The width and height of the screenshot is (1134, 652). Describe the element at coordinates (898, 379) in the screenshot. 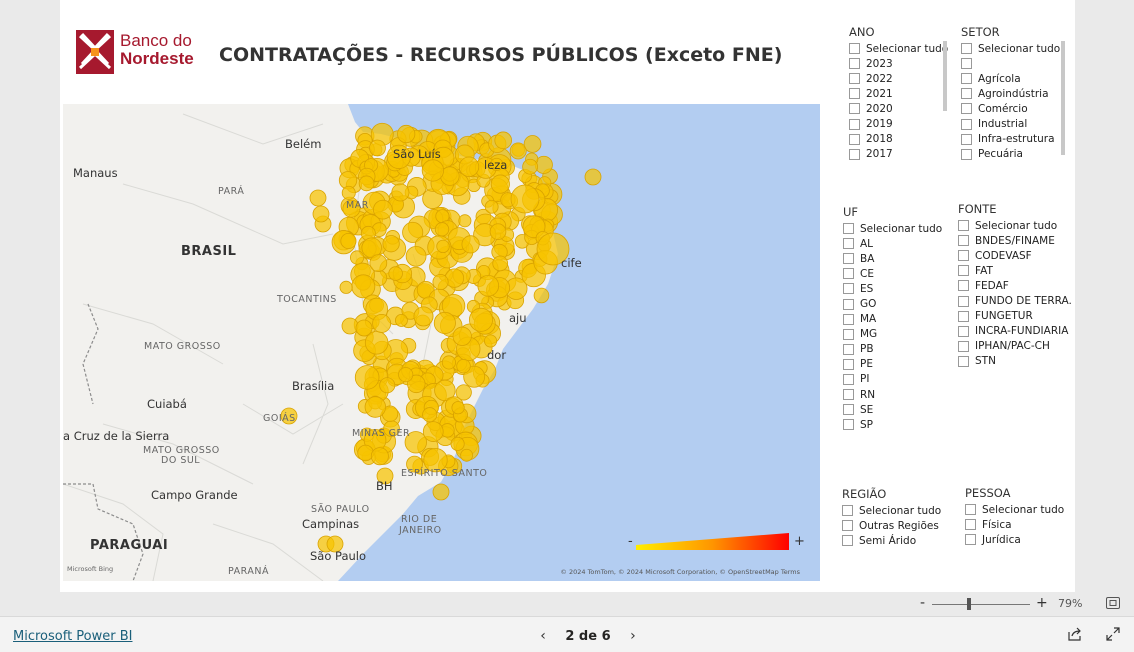

I see `slicer-uf-item: PI` at that location.